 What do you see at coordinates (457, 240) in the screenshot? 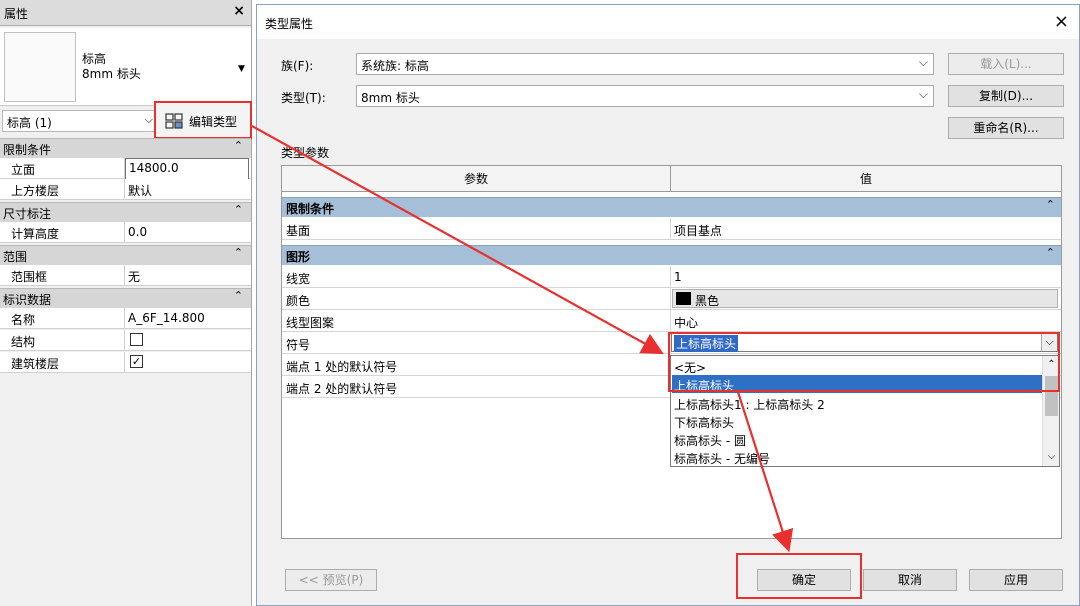
I see `arrow-to-symbol` at bounding box center [457, 240].